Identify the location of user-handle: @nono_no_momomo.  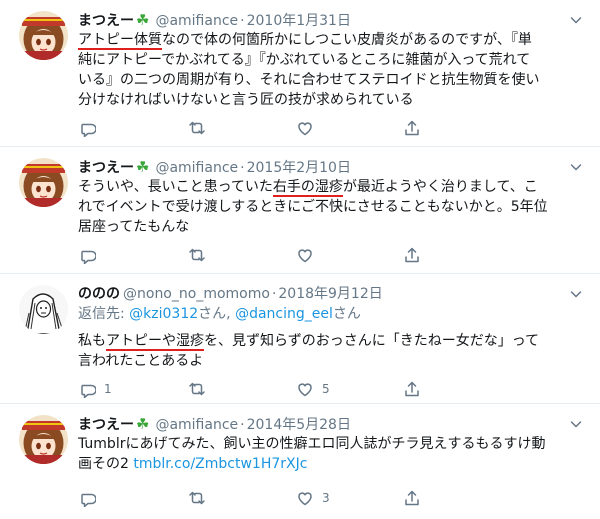
(196, 294).